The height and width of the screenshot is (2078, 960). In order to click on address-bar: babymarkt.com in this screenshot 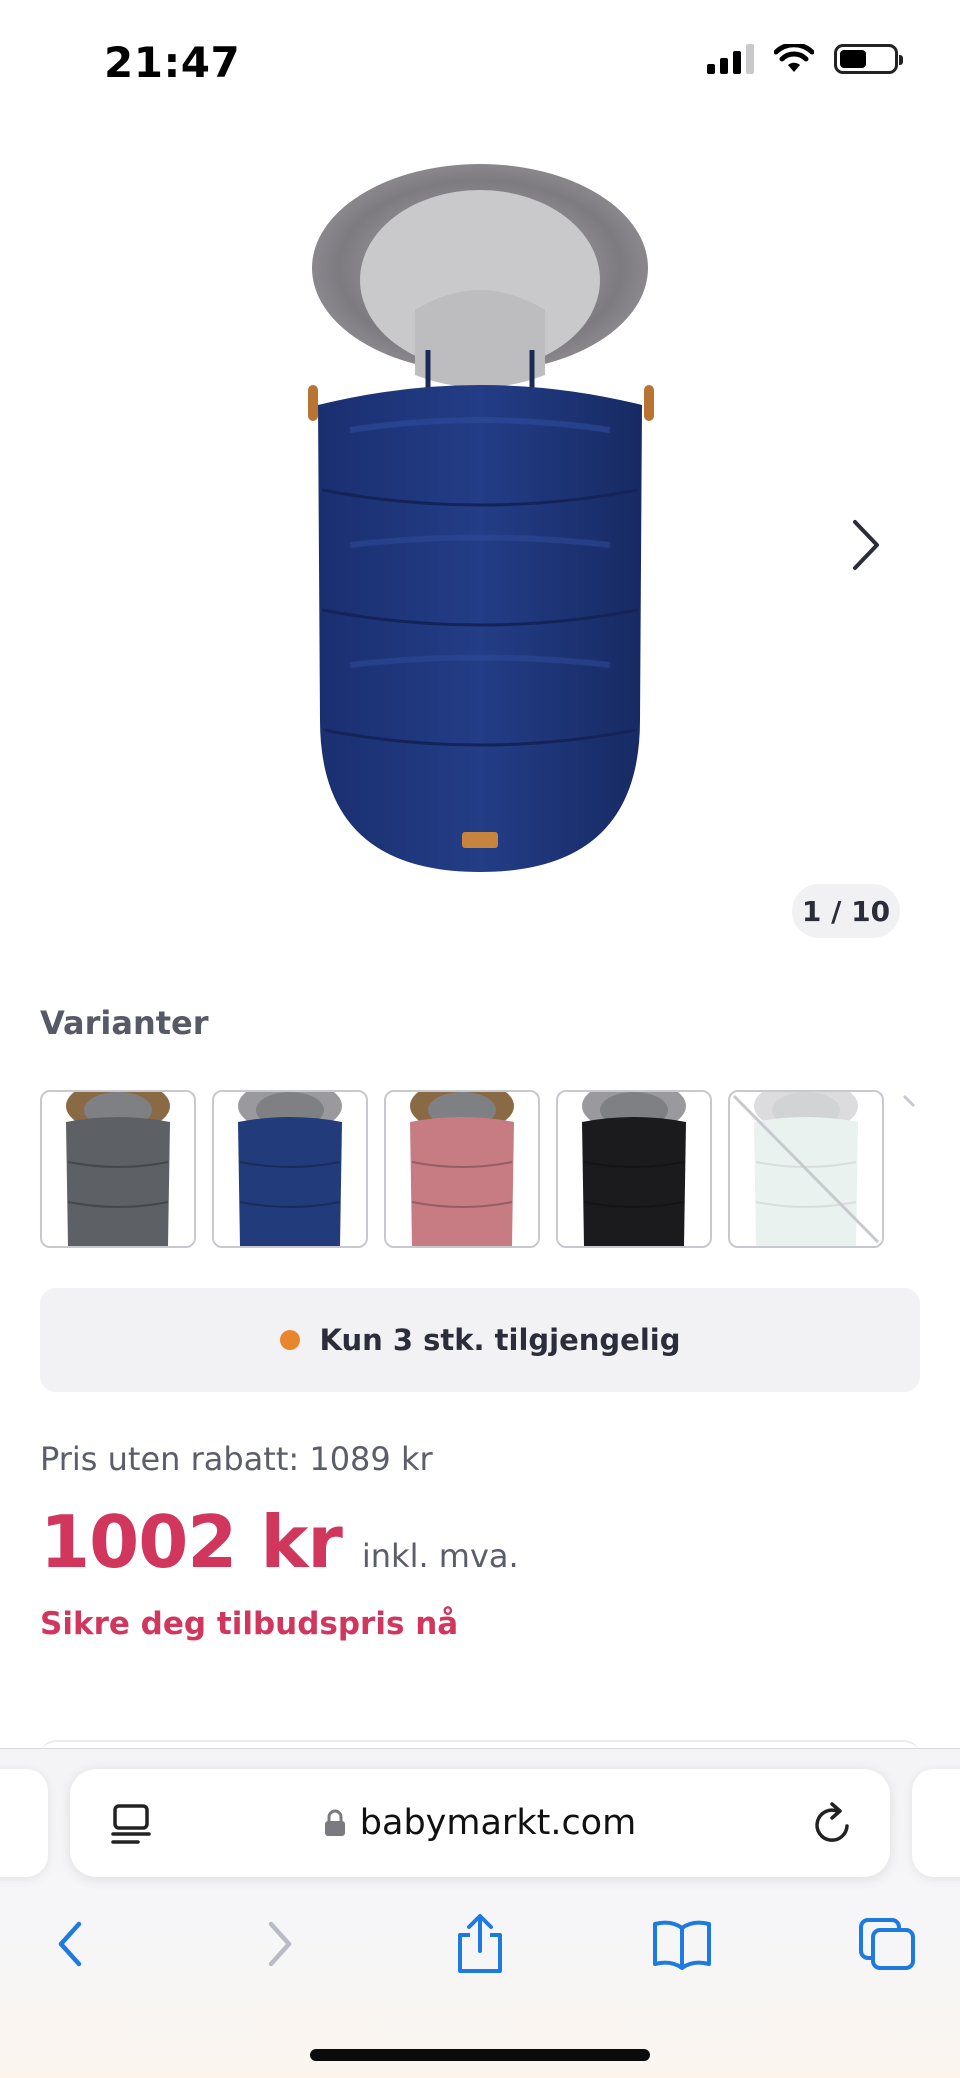, I will do `click(480, 1823)`.